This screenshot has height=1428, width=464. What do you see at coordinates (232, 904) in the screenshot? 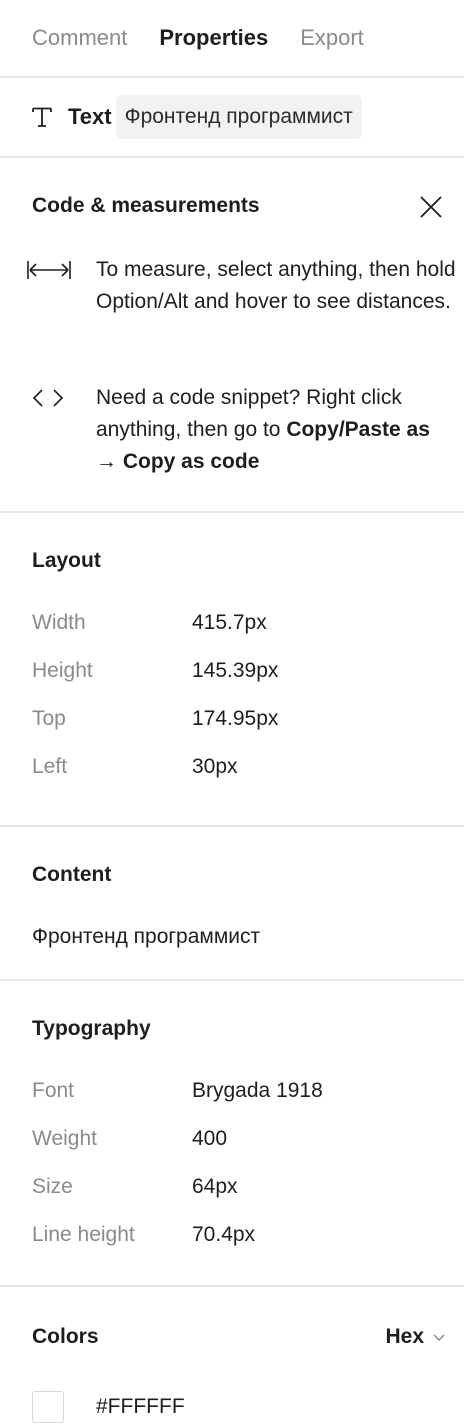
I see `content-section: Content Фронтенд программист` at bounding box center [232, 904].